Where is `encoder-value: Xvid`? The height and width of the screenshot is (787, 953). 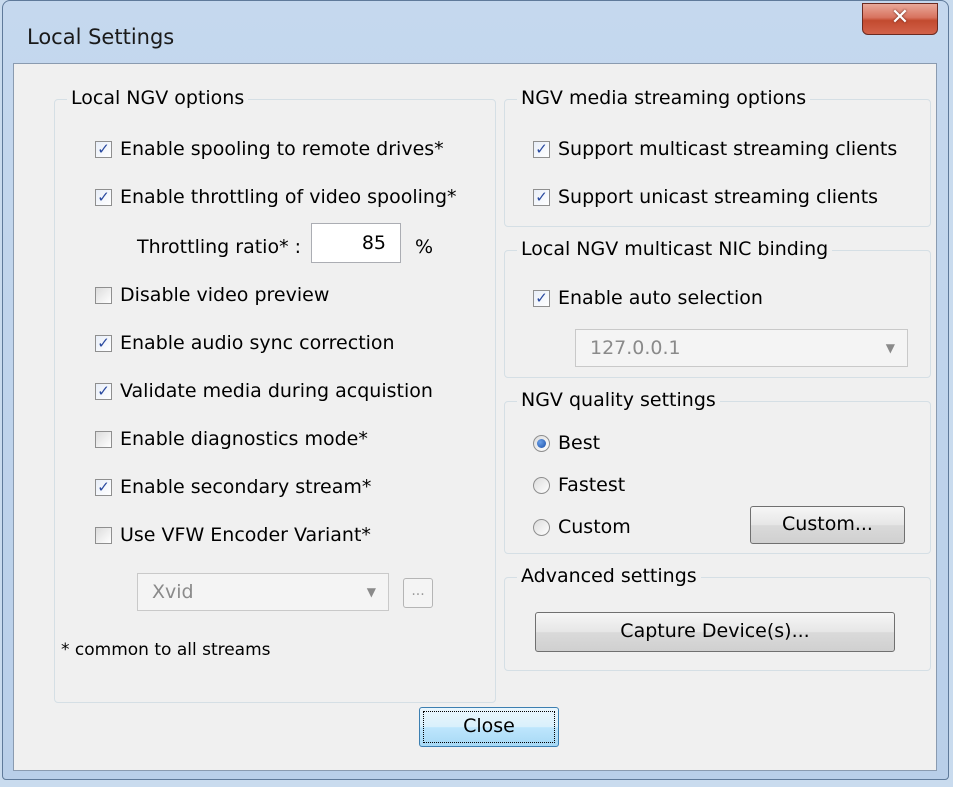 encoder-value: Xvid is located at coordinates (173, 592).